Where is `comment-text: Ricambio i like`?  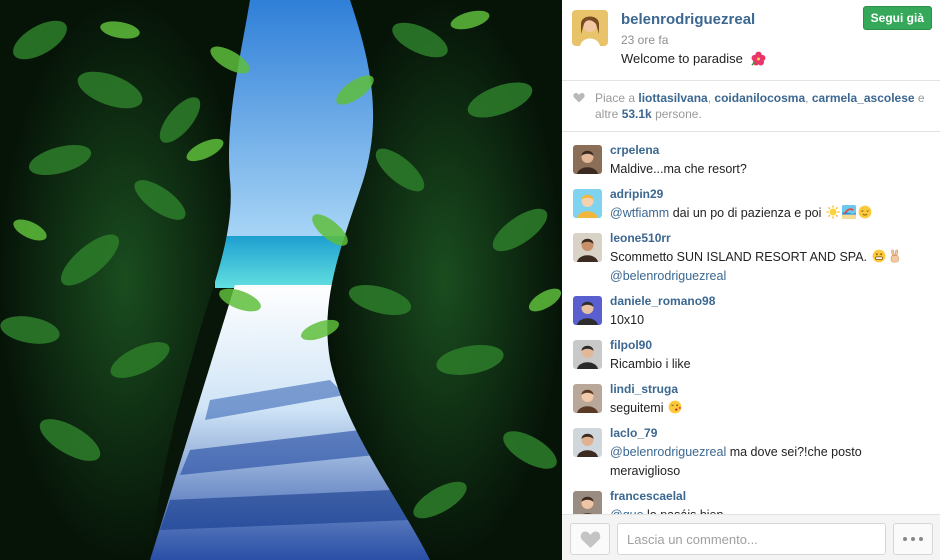 comment-text: Ricambio i like is located at coordinates (771, 364).